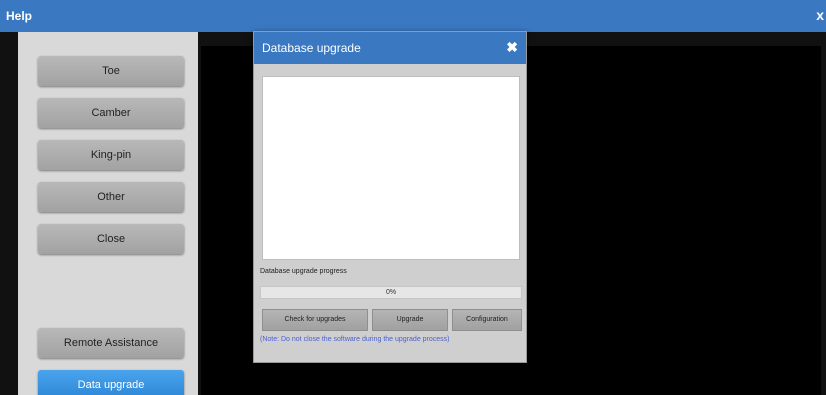  What do you see at coordinates (19, 16) in the screenshot?
I see `window-title: Help` at bounding box center [19, 16].